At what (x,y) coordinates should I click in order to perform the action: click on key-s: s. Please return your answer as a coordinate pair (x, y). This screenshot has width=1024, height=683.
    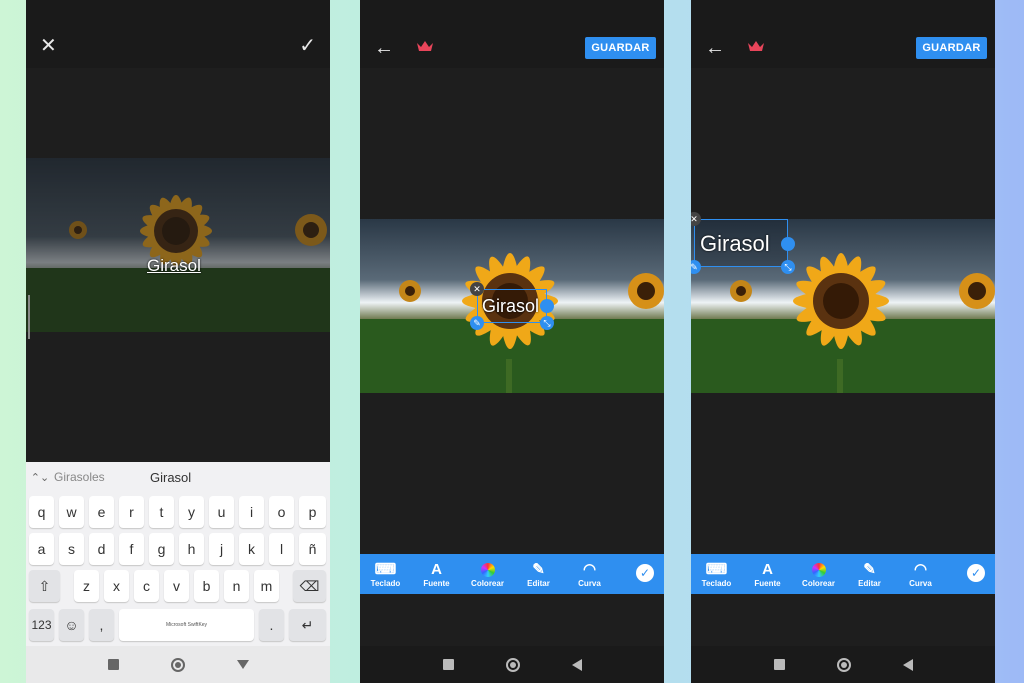
    Looking at the image, I should click on (71, 549).